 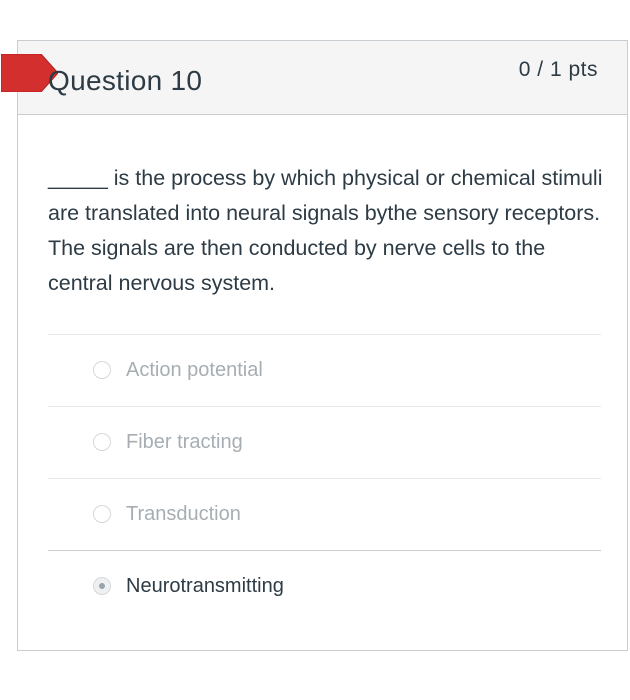 What do you see at coordinates (183, 514) in the screenshot?
I see `answer-label: Transduction` at bounding box center [183, 514].